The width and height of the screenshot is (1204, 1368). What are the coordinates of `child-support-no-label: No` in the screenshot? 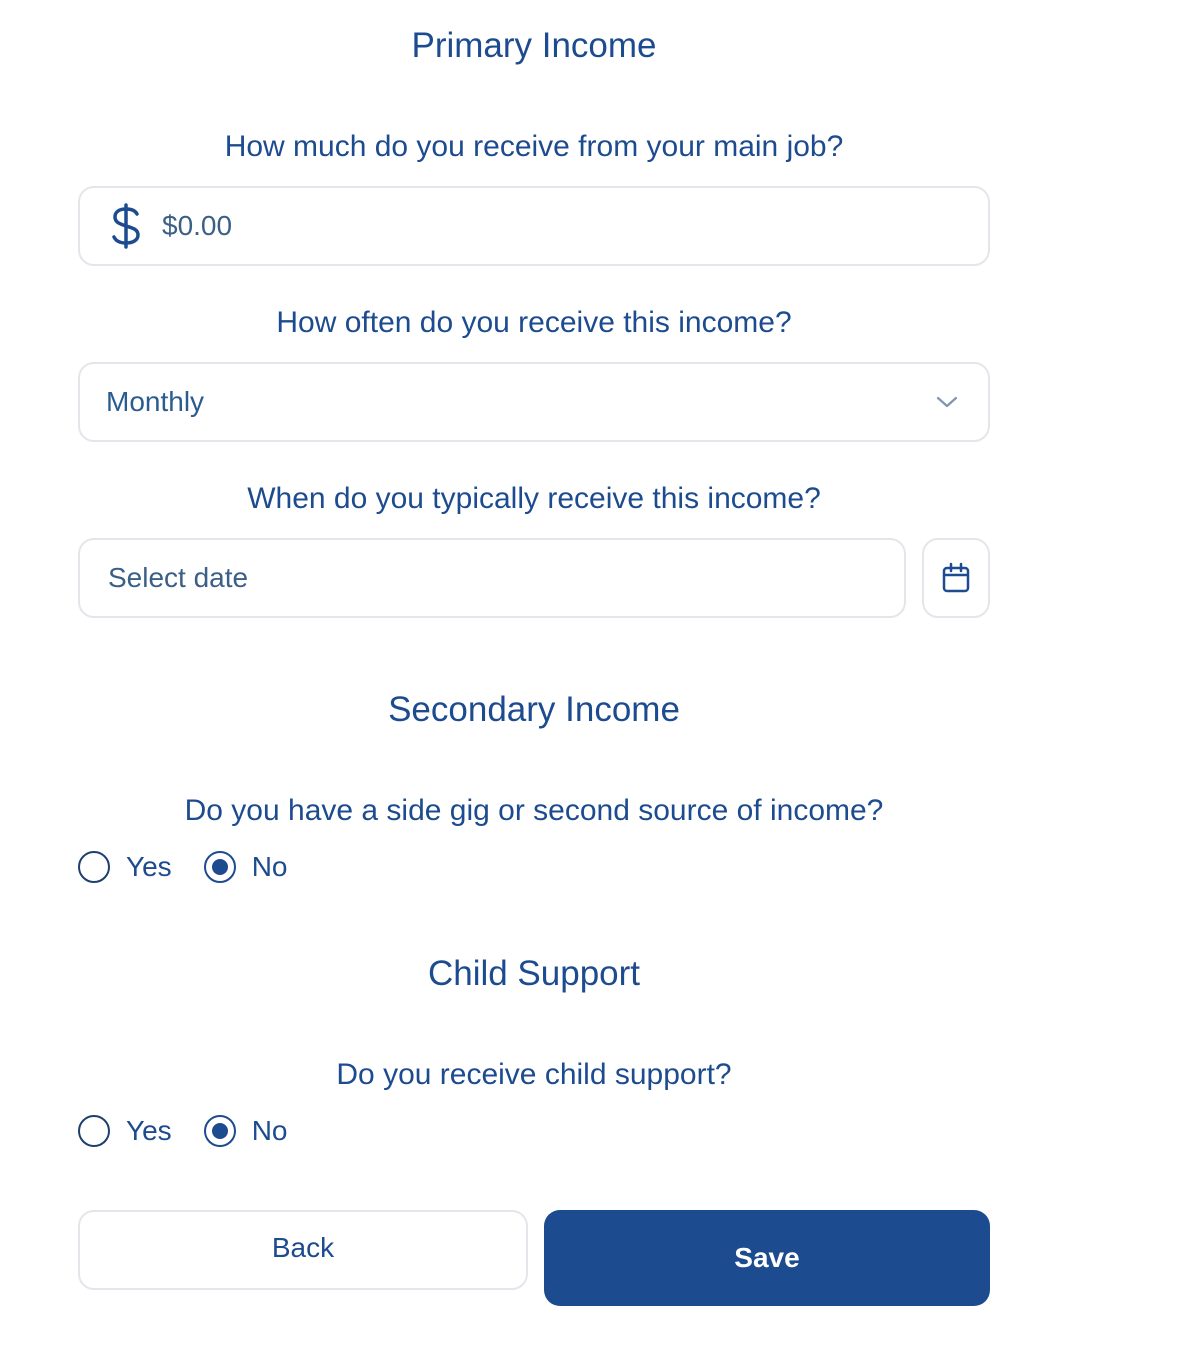 It's located at (269, 1130).